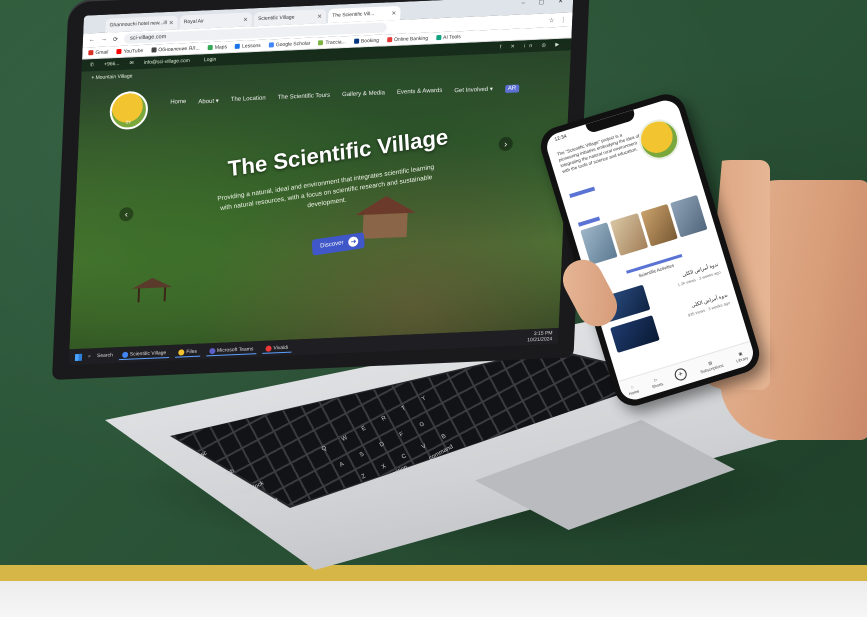 This screenshot has height=617, width=867. What do you see at coordinates (711, 365) in the screenshot?
I see `nav-subscriptions: ▤ Subscriptions` at bounding box center [711, 365].